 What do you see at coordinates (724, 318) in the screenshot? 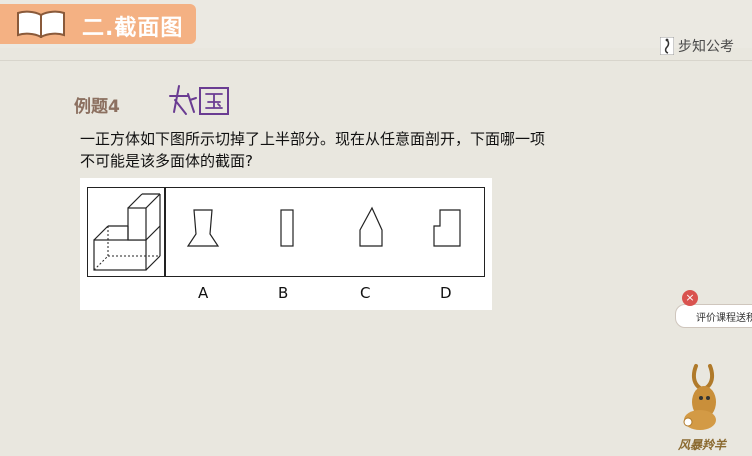
I see `rate-course-label: 评价课程送积分` at bounding box center [724, 318].